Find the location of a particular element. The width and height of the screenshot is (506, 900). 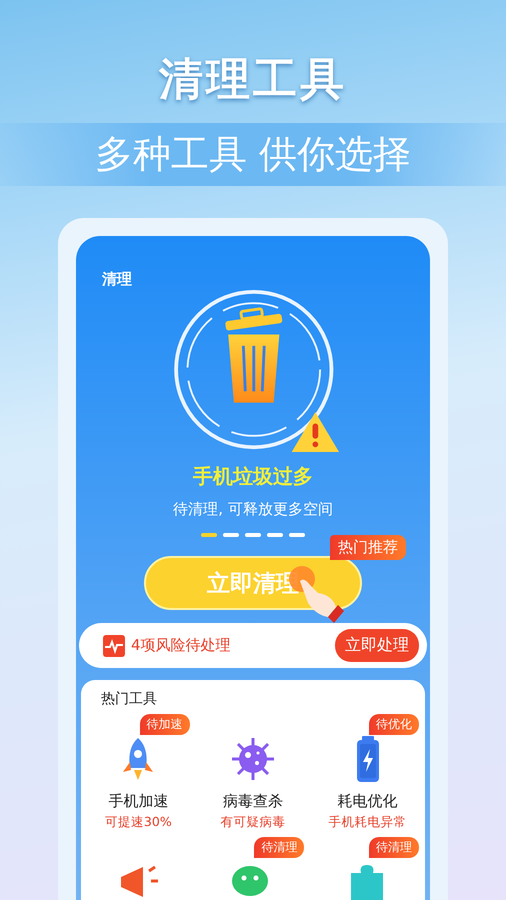

subheadline-banner: 多种工具 供你选择 is located at coordinates (253, 154).